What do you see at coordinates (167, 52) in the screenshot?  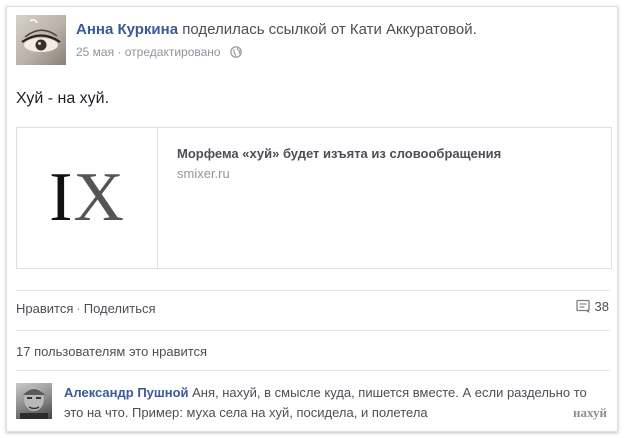 I see `edited-label: · отредактировано` at bounding box center [167, 52].